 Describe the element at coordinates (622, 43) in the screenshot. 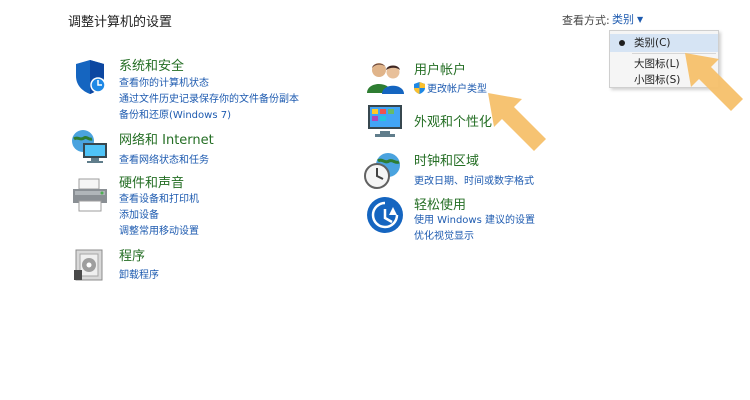

I see `selected-bullet-icon` at that location.